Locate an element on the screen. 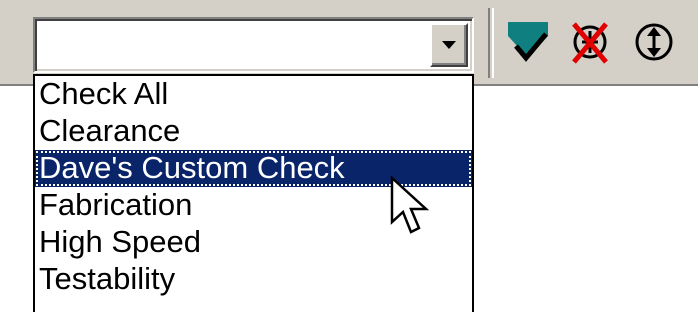  checkmark-icon is located at coordinates (528, 42).